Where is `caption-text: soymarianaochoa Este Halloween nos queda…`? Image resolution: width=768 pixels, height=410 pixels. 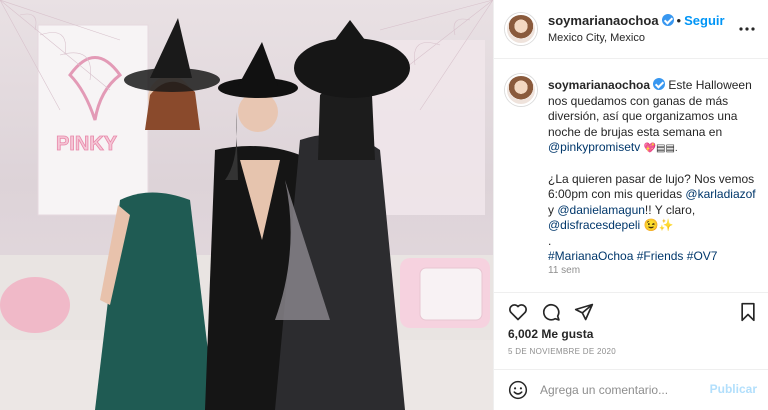
caption-text: soymarianaochoa Este Halloween nos queda… is located at coordinates (654, 171).